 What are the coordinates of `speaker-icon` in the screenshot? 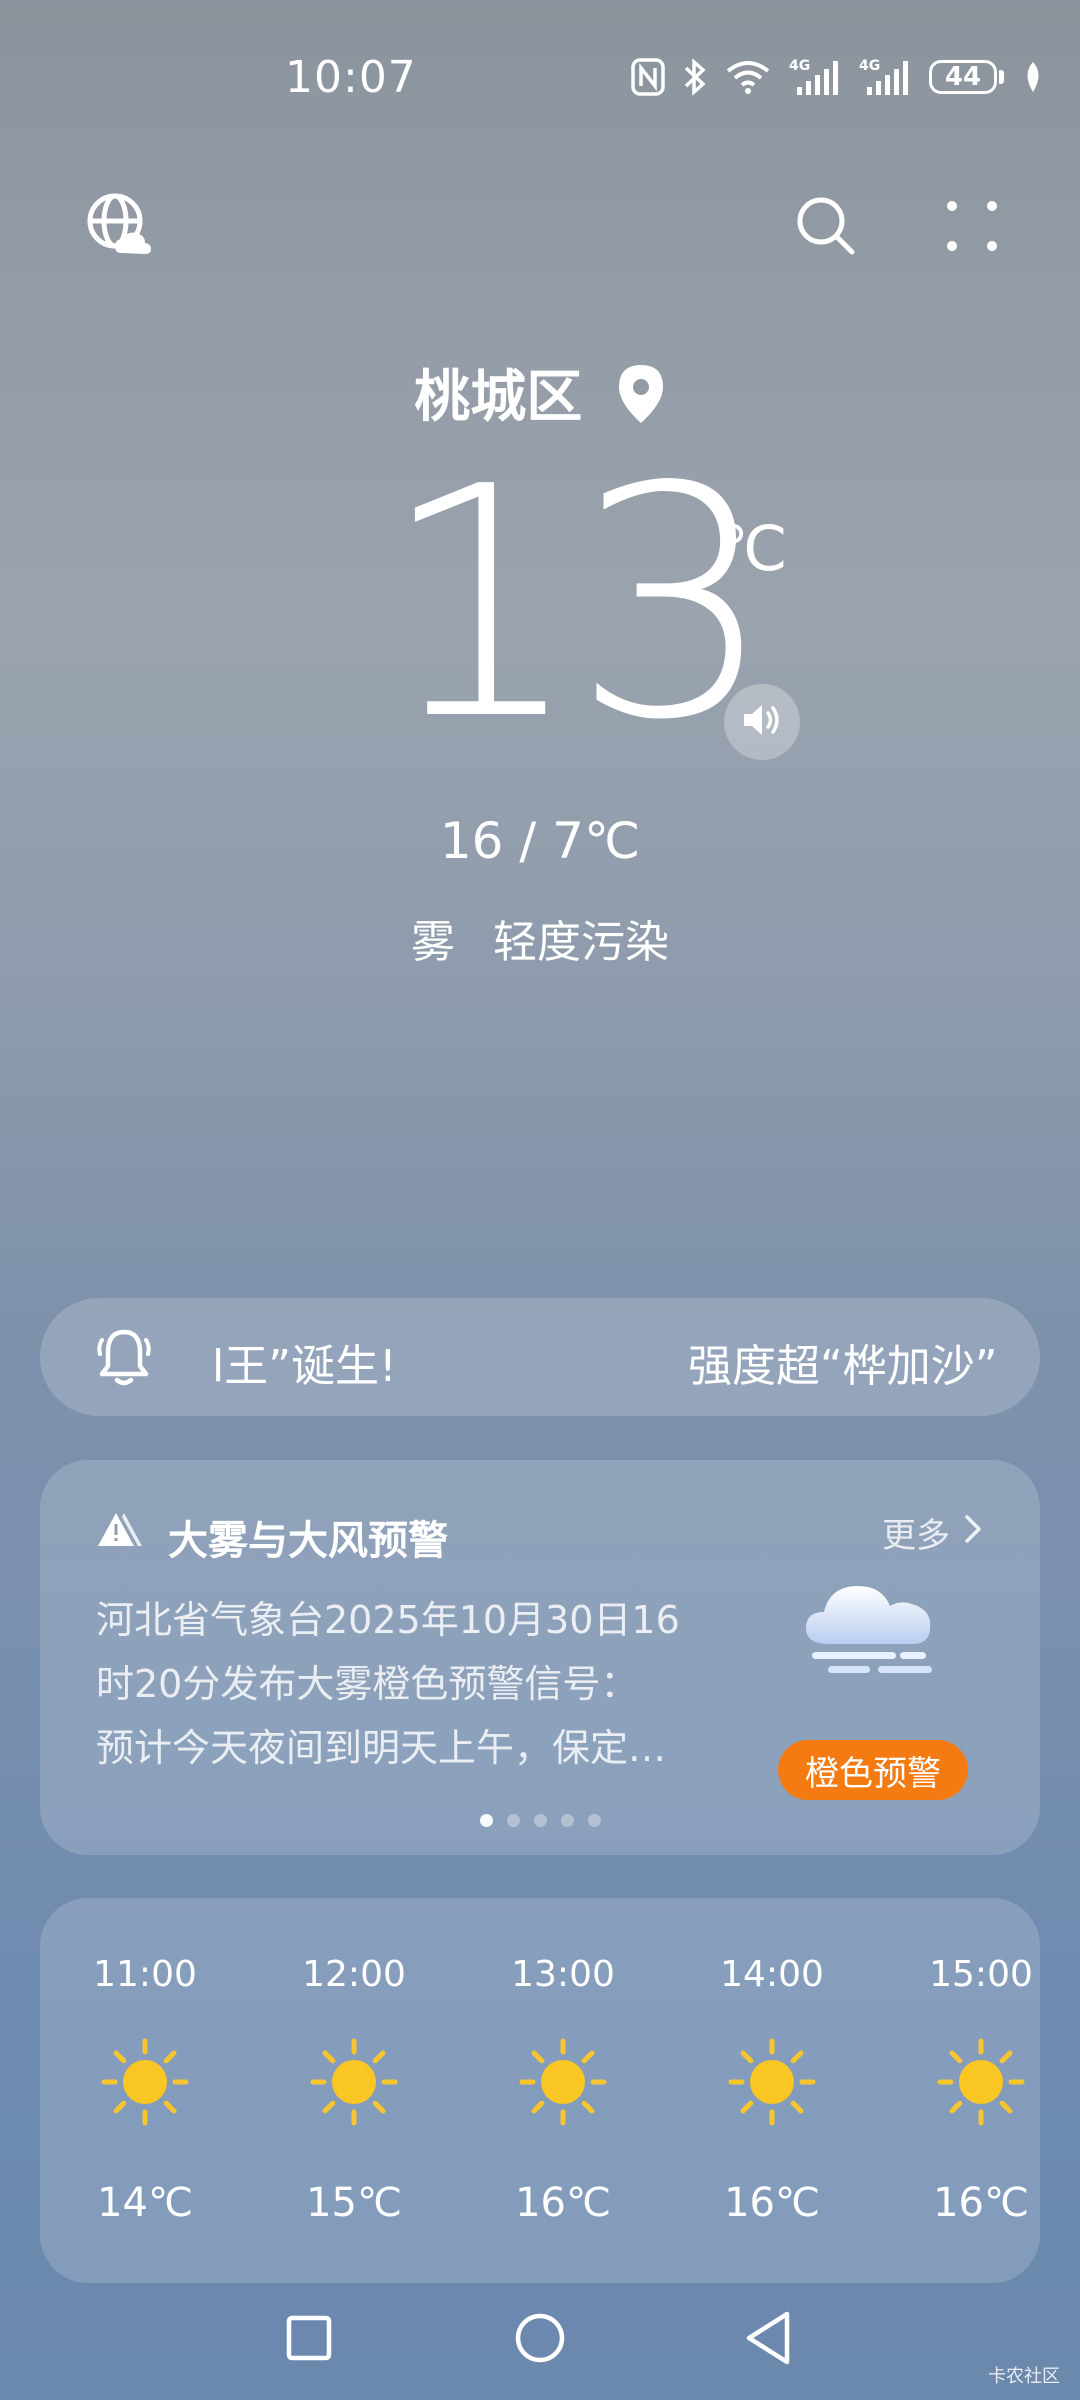 It's located at (762, 722).